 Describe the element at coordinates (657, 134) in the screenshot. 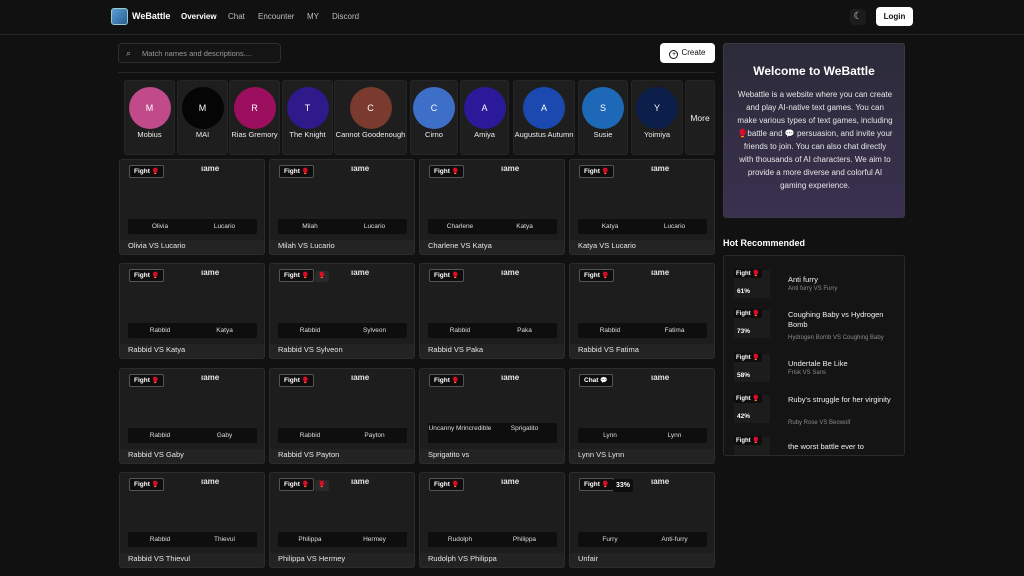

I see `character-name: Yoimiya` at that location.